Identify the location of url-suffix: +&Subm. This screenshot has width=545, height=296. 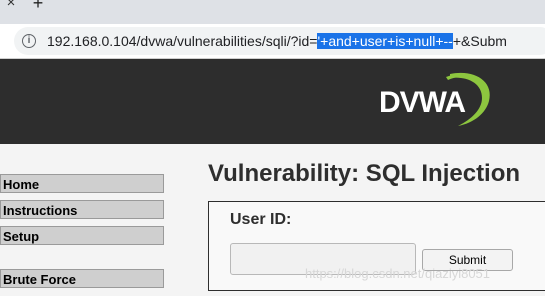
(479, 41).